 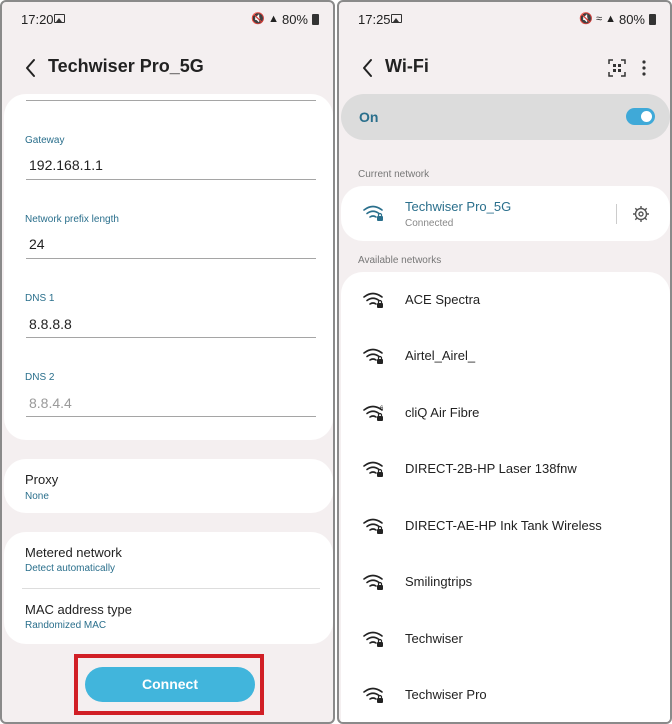 What do you see at coordinates (168, 486) in the screenshot?
I see `proxy-row: Proxy None` at bounding box center [168, 486].